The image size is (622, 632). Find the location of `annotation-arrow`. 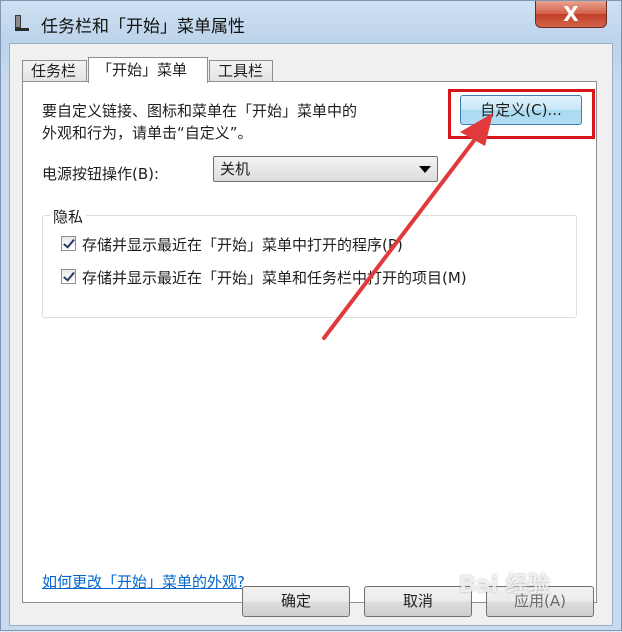

annotation-arrow is located at coordinates (407, 226).